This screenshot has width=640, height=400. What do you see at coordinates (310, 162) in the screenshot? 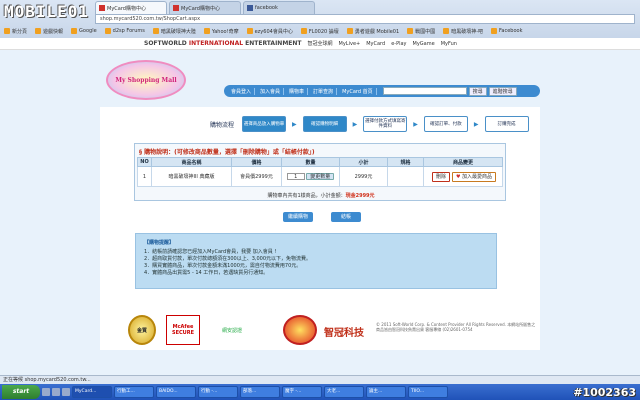
I see `col-qty: 數量` at bounding box center [310, 162].